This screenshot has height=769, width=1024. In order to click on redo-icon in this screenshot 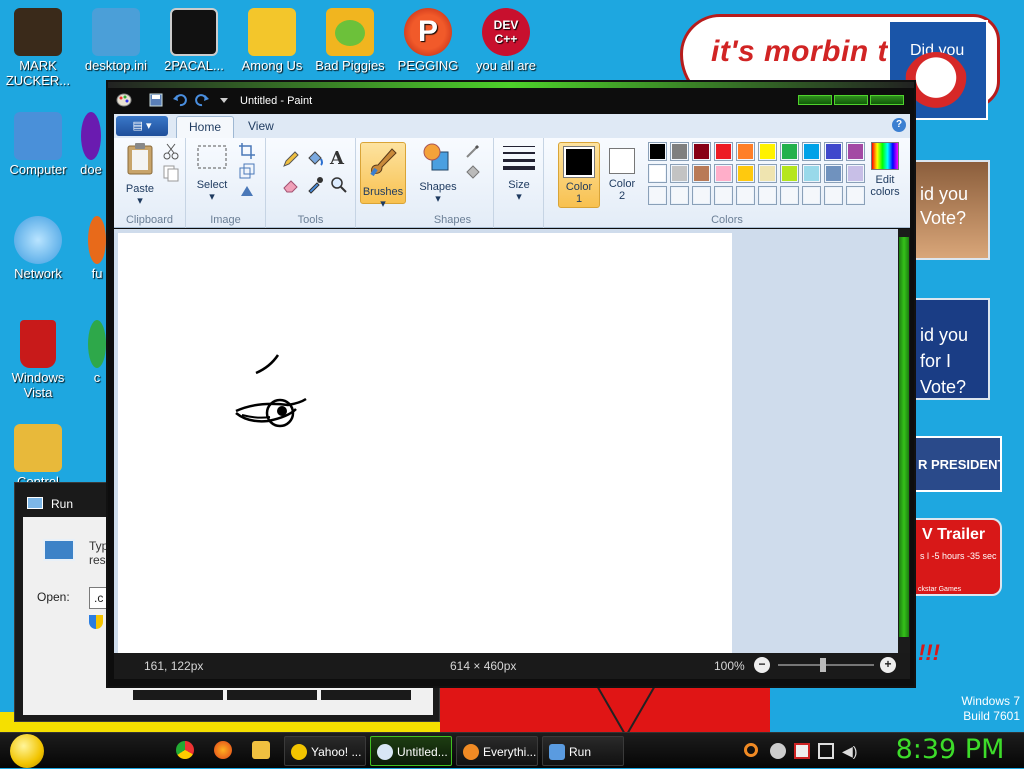, I will do `click(202, 100)`.